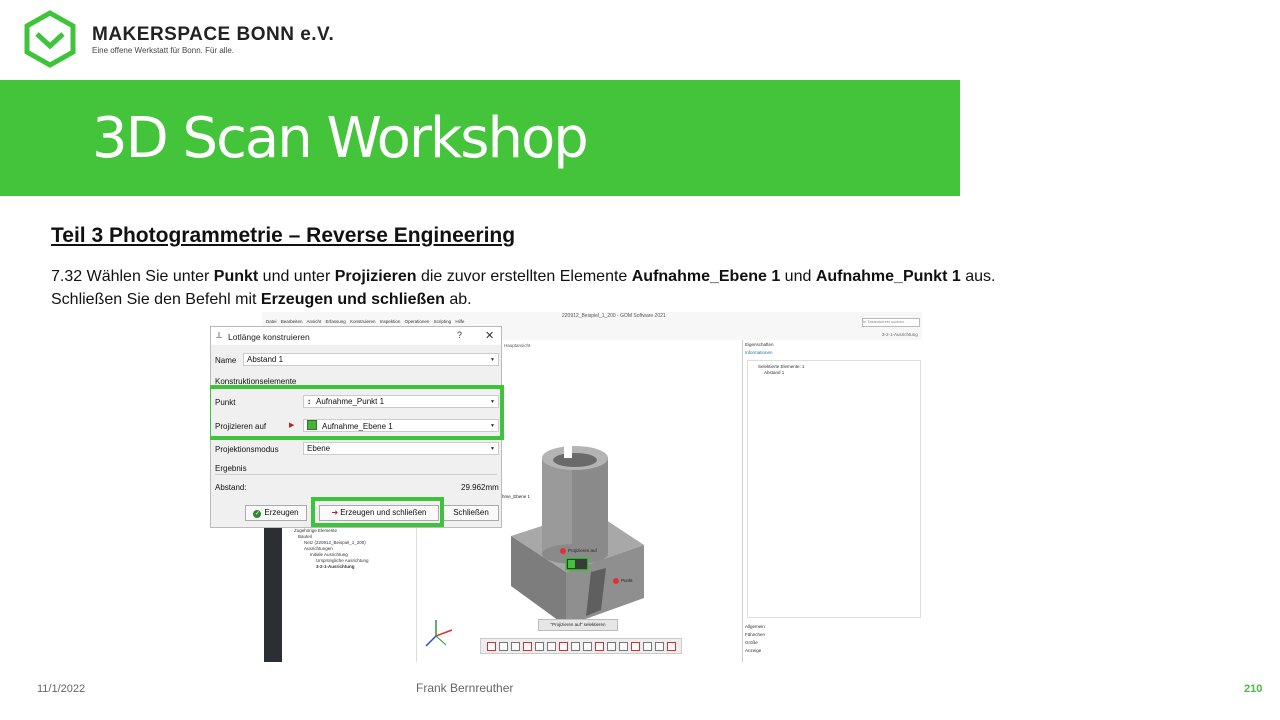 This screenshot has width=1280, height=720. I want to click on select-projection-button: "Projizieren auf" selektieren, so click(578, 625).